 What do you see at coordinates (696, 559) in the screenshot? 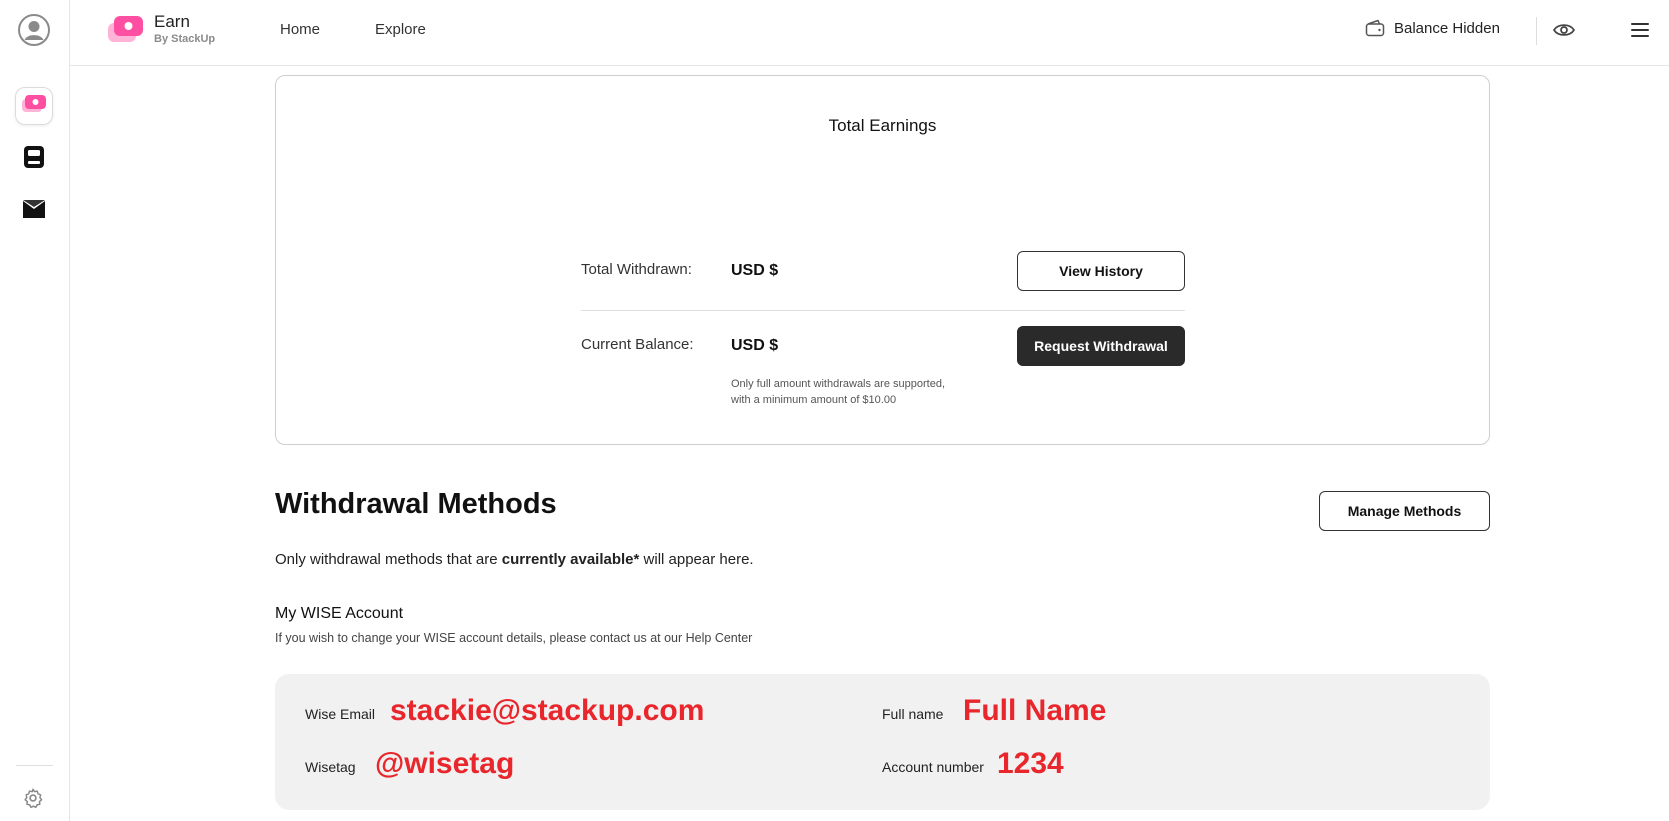
I see `desc-text-post: will appear here.` at bounding box center [696, 559].